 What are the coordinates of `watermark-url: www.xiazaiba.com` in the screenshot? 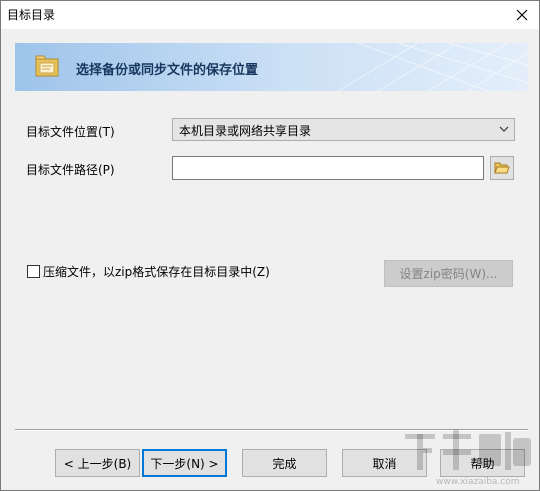 It's located at (478, 482).